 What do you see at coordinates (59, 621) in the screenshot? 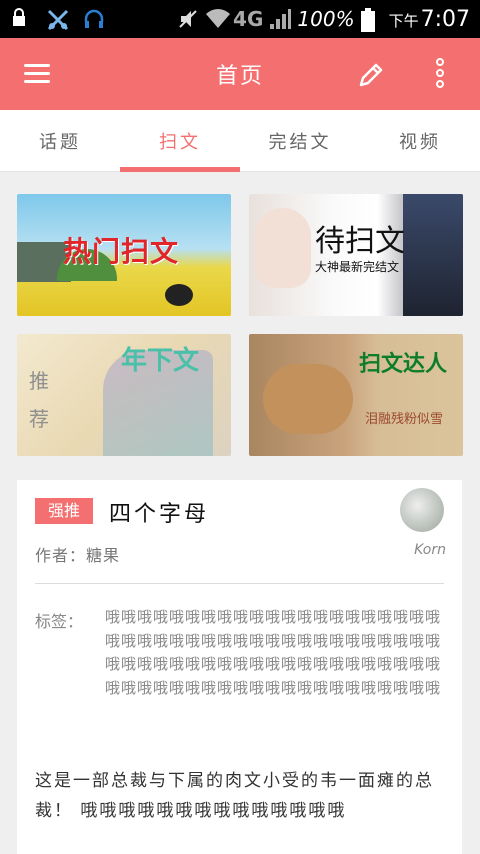
I see `tags-label: 标签：` at bounding box center [59, 621].